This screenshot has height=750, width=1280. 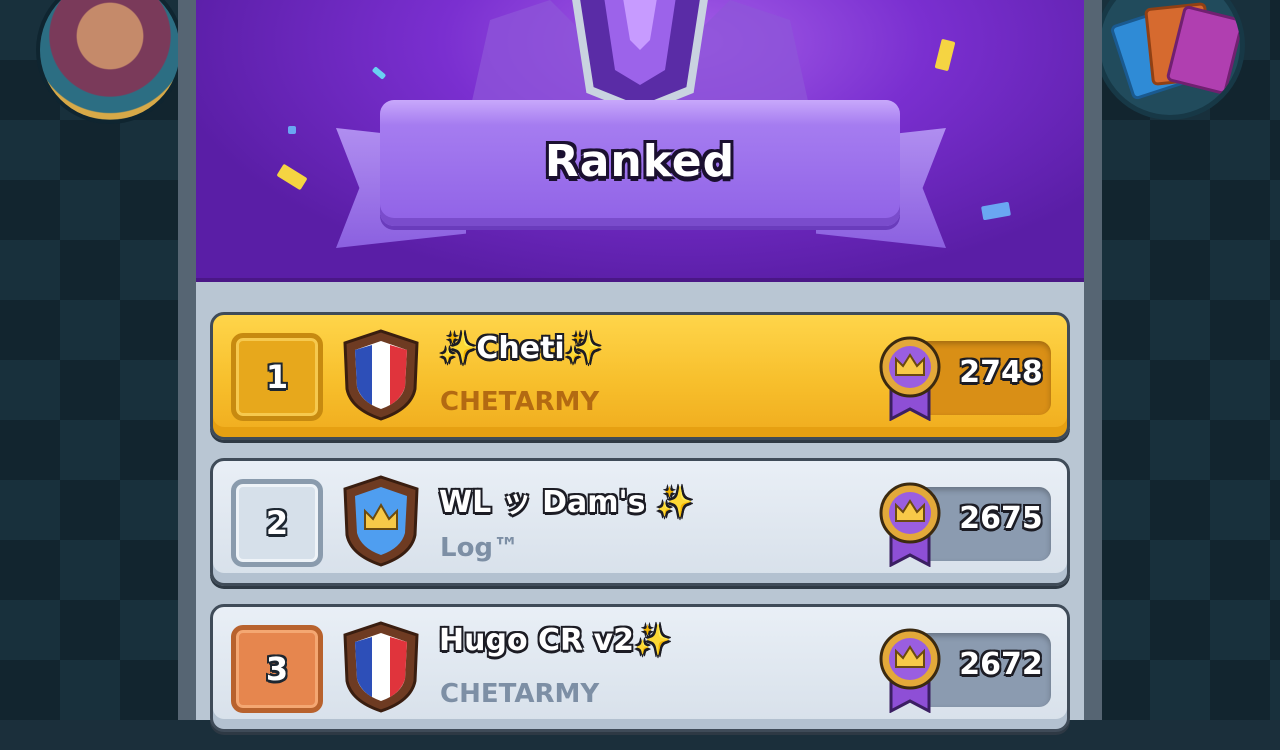 What do you see at coordinates (1185, 360) in the screenshot?
I see `background-right` at bounding box center [1185, 360].